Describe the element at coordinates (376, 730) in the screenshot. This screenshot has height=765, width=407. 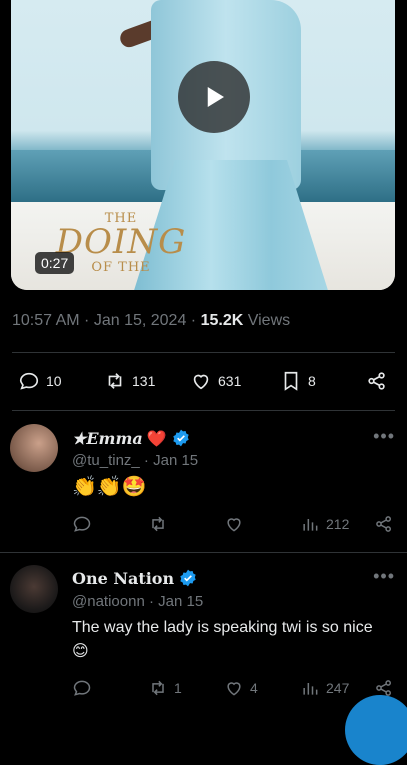
I see `compose-button` at that location.